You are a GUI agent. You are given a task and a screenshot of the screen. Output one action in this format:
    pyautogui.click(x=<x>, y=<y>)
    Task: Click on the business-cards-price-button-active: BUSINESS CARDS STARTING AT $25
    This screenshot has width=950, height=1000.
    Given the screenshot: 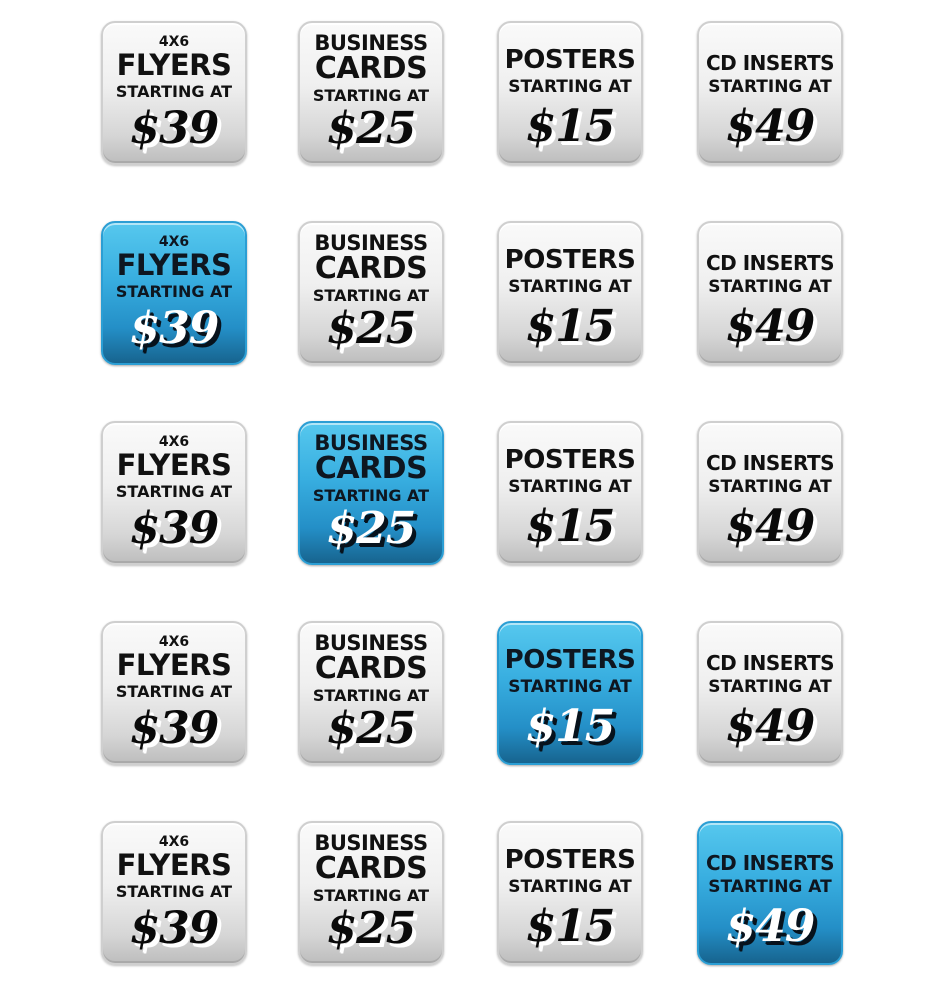 What is the action you would take?
    pyautogui.click(x=371, y=493)
    